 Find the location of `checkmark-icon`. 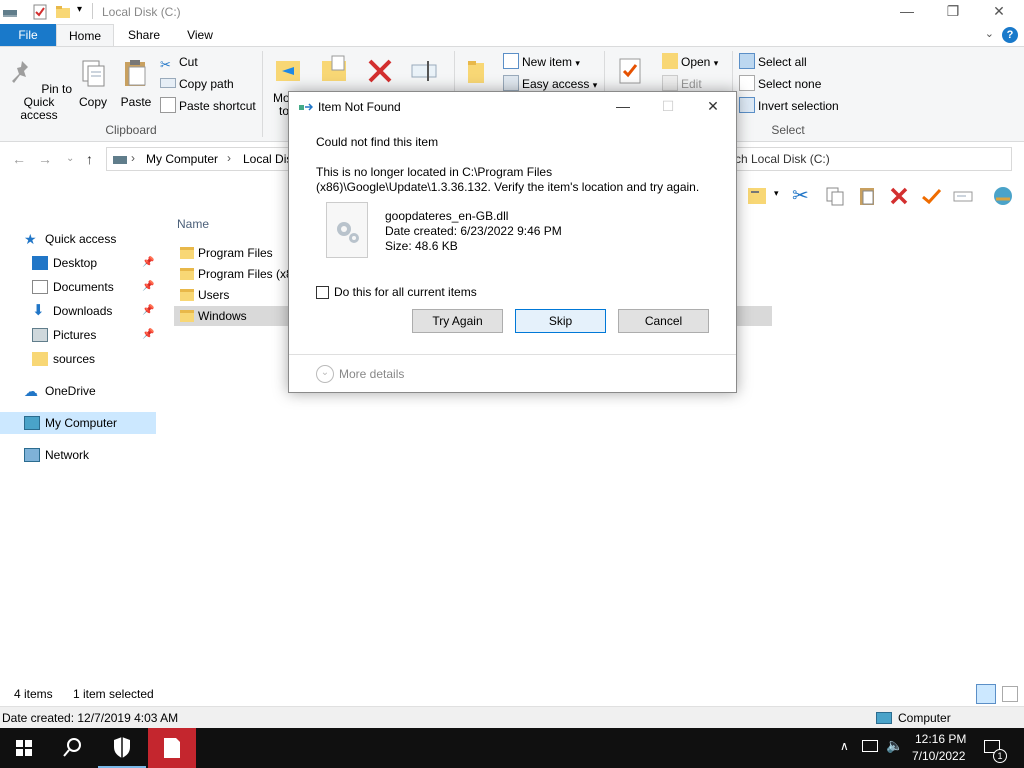

checkmark-icon is located at coordinates (931, 196).